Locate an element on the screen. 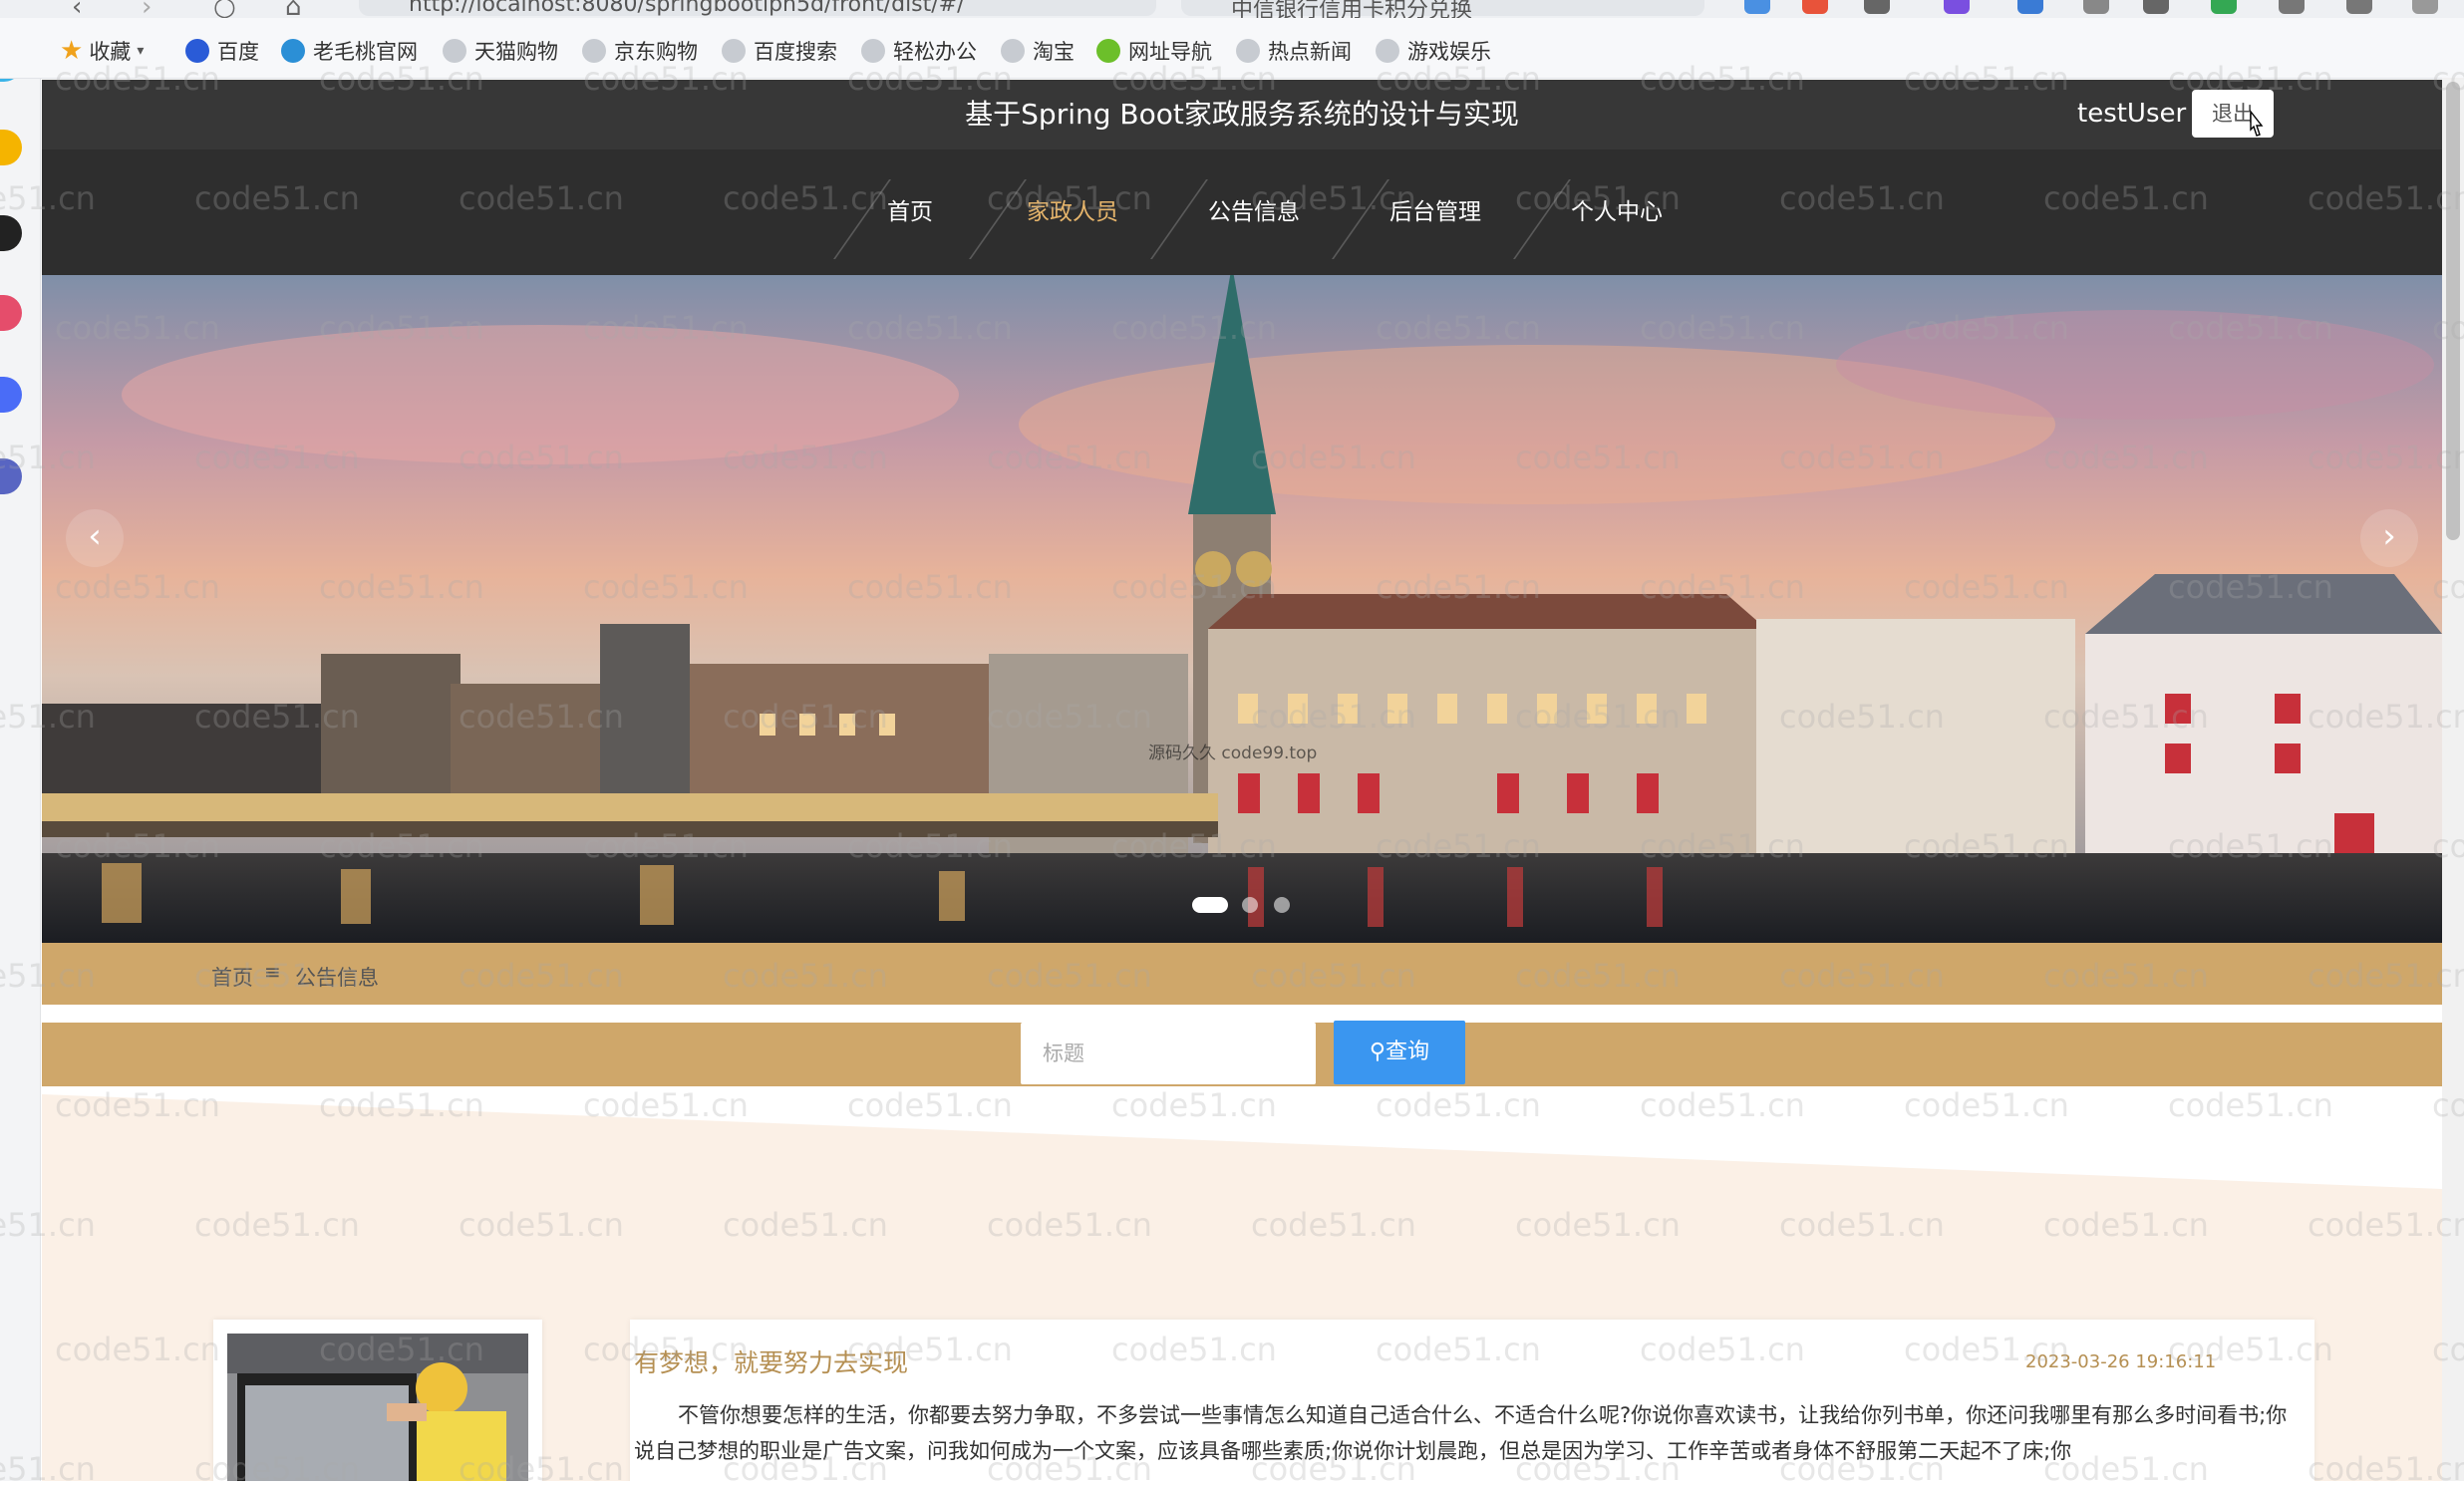 Image resolution: width=2464 pixels, height=1488 pixels. cleaning-worker-photo is located at coordinates (377, 1407).